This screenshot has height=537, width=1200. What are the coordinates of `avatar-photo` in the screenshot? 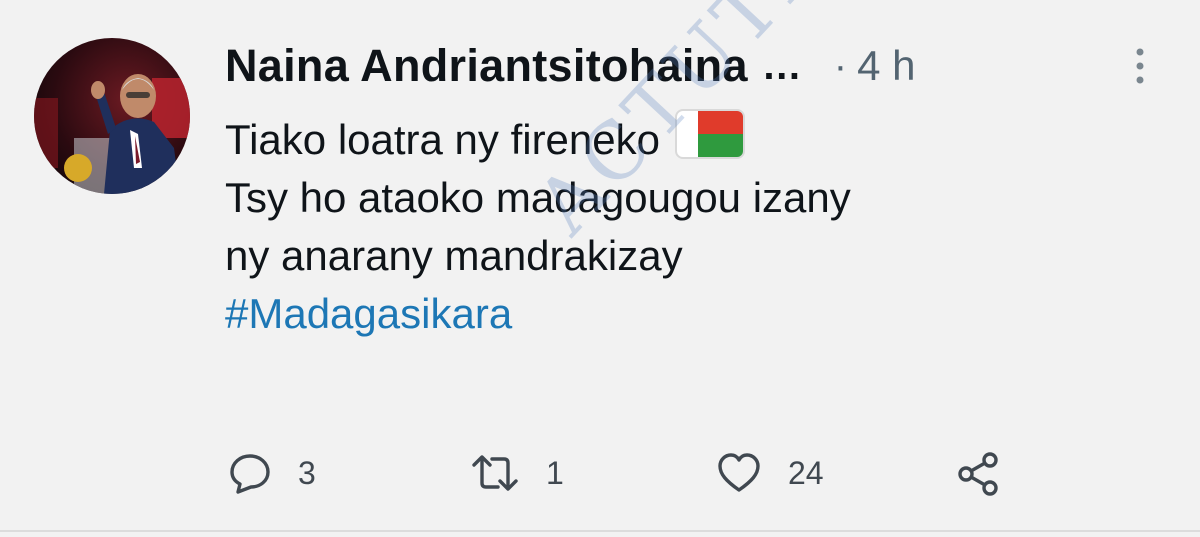 It's located at (112, 116).